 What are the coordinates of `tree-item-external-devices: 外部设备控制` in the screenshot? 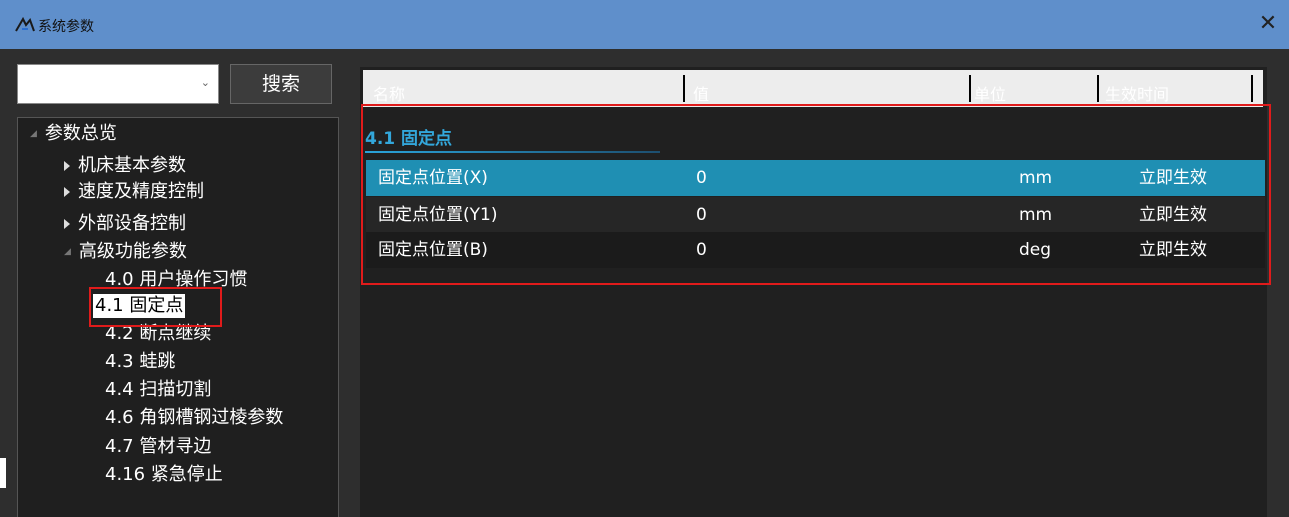 It's located at (125, 224).